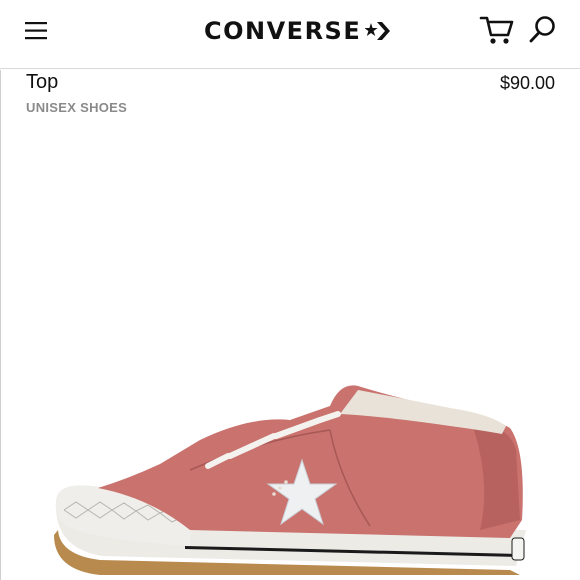 This screenshot has width=580, height=580. I want to click on cart-button, so click(497, 30).